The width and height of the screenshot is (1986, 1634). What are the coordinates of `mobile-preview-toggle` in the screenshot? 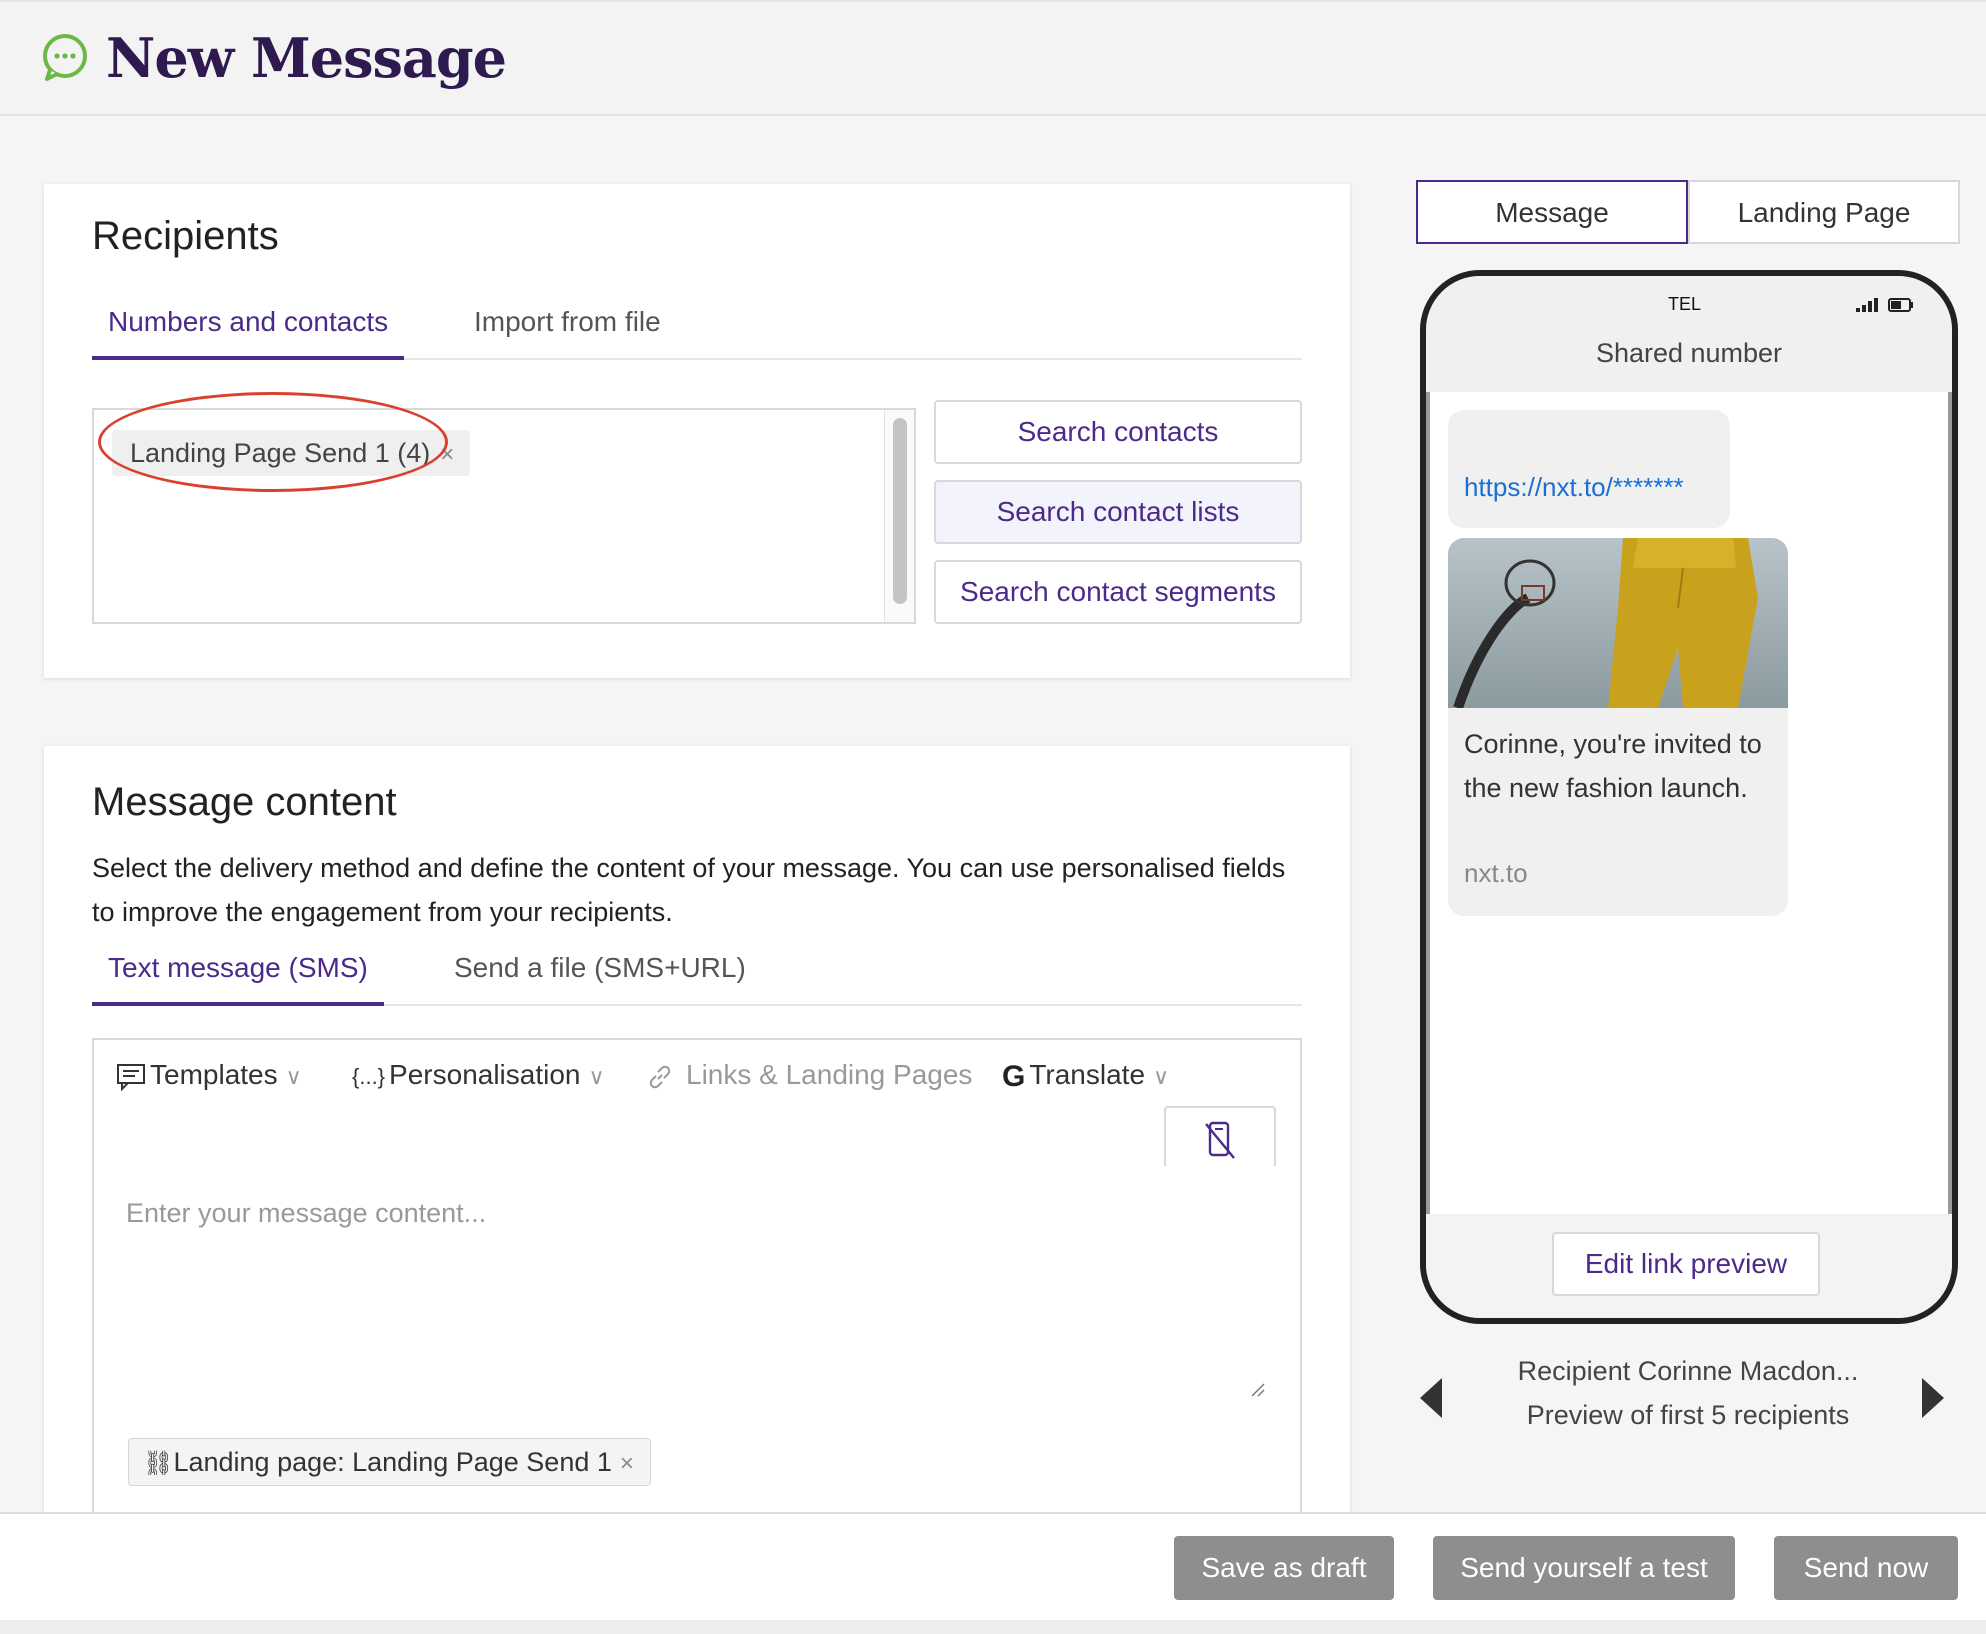 It's located at (1220, 1137).